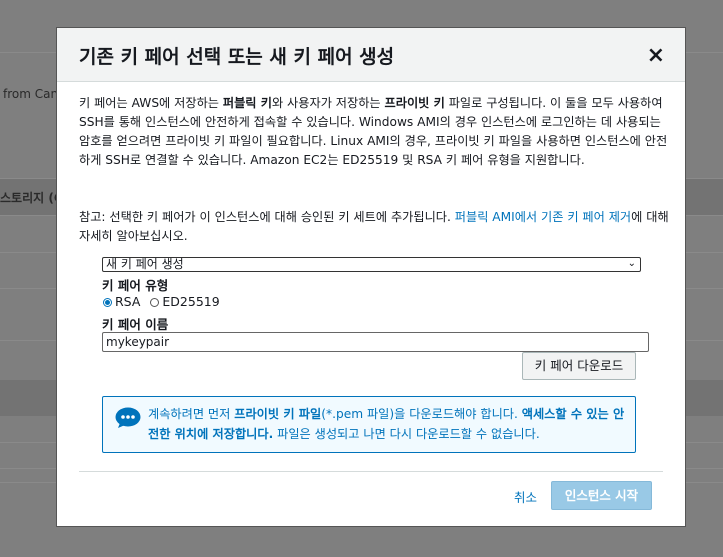  What do you see at coordinates (525, 496) in the screenshot?
I see `cancel-button: 취소` at bounding box center [525, 496].